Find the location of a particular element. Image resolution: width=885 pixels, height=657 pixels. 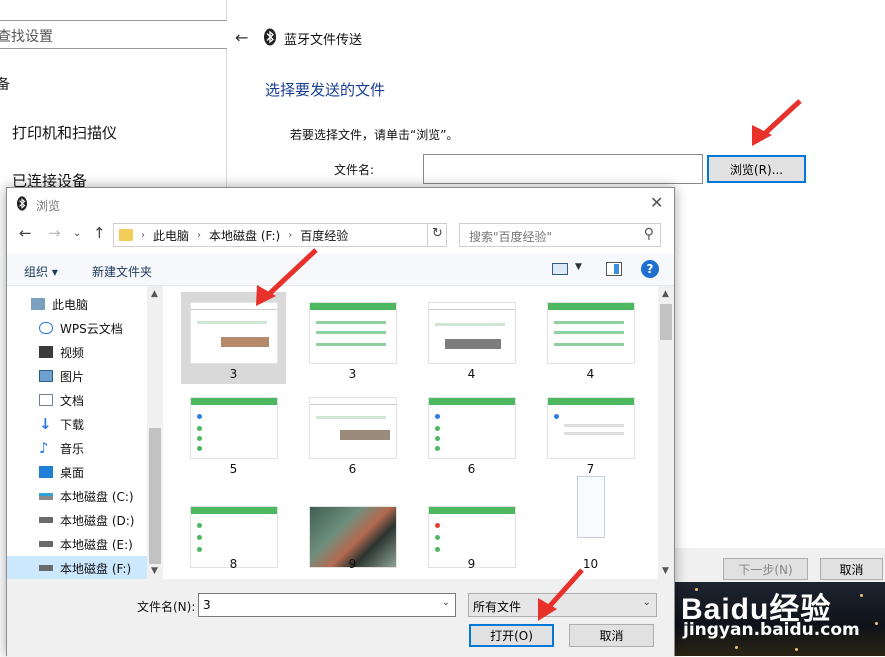

nav-label: 文档 is located at coordinates (72, 400).